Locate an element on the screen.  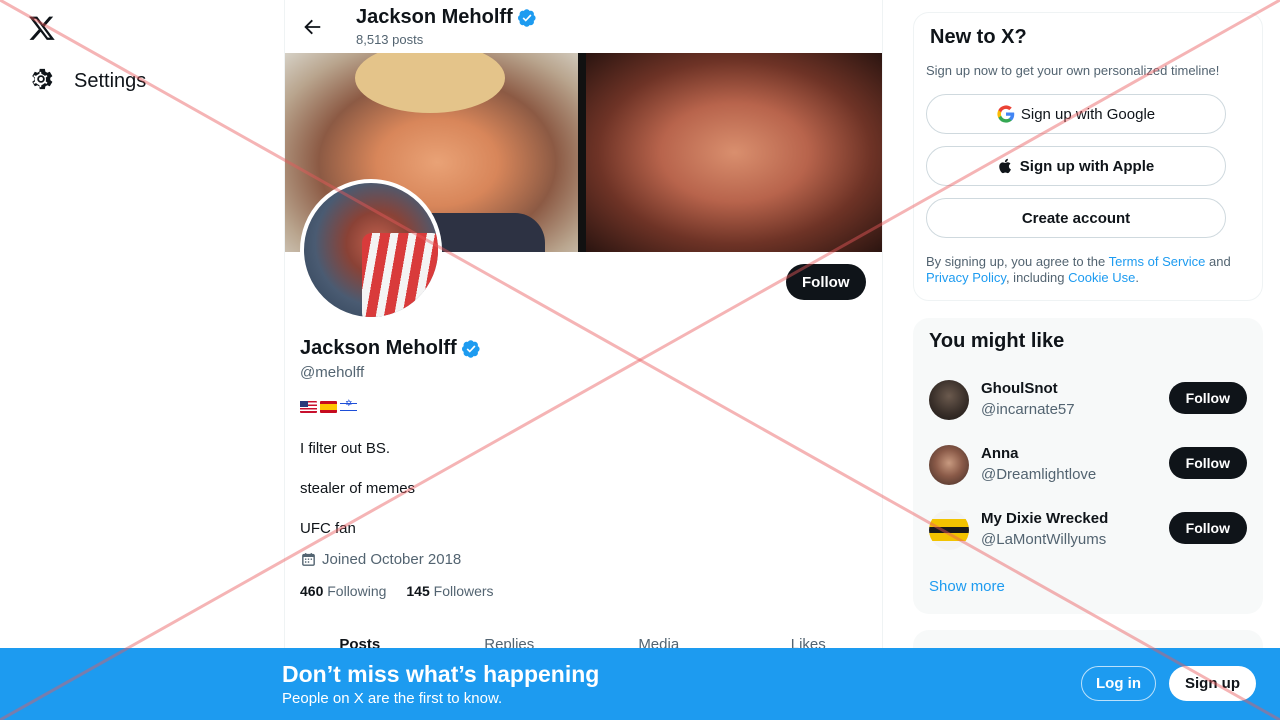
apple-icon is located at coordinates (1005, 166).